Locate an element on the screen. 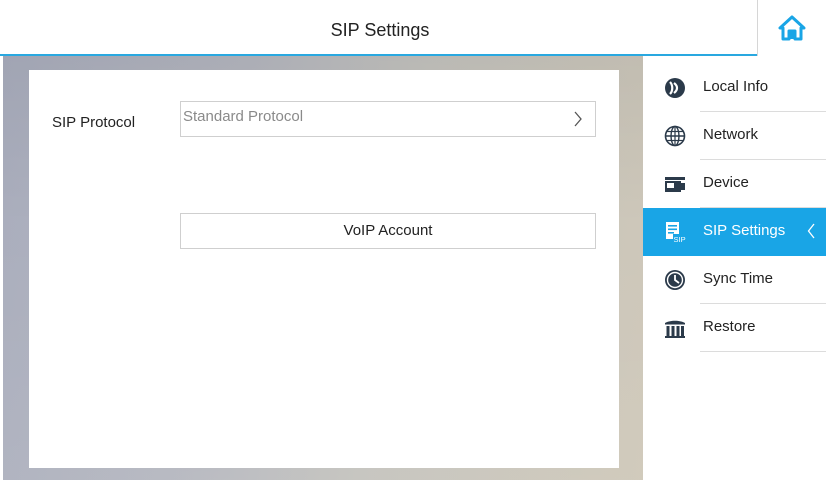 This screenshot has width=826, height=480. header-bar: SIP Settings is located at coordinates (413, 28).